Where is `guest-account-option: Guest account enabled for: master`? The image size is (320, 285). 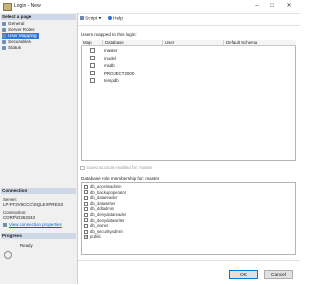
guest-account-option: Guest account enabled for: master is located at coordinates (116, 168).